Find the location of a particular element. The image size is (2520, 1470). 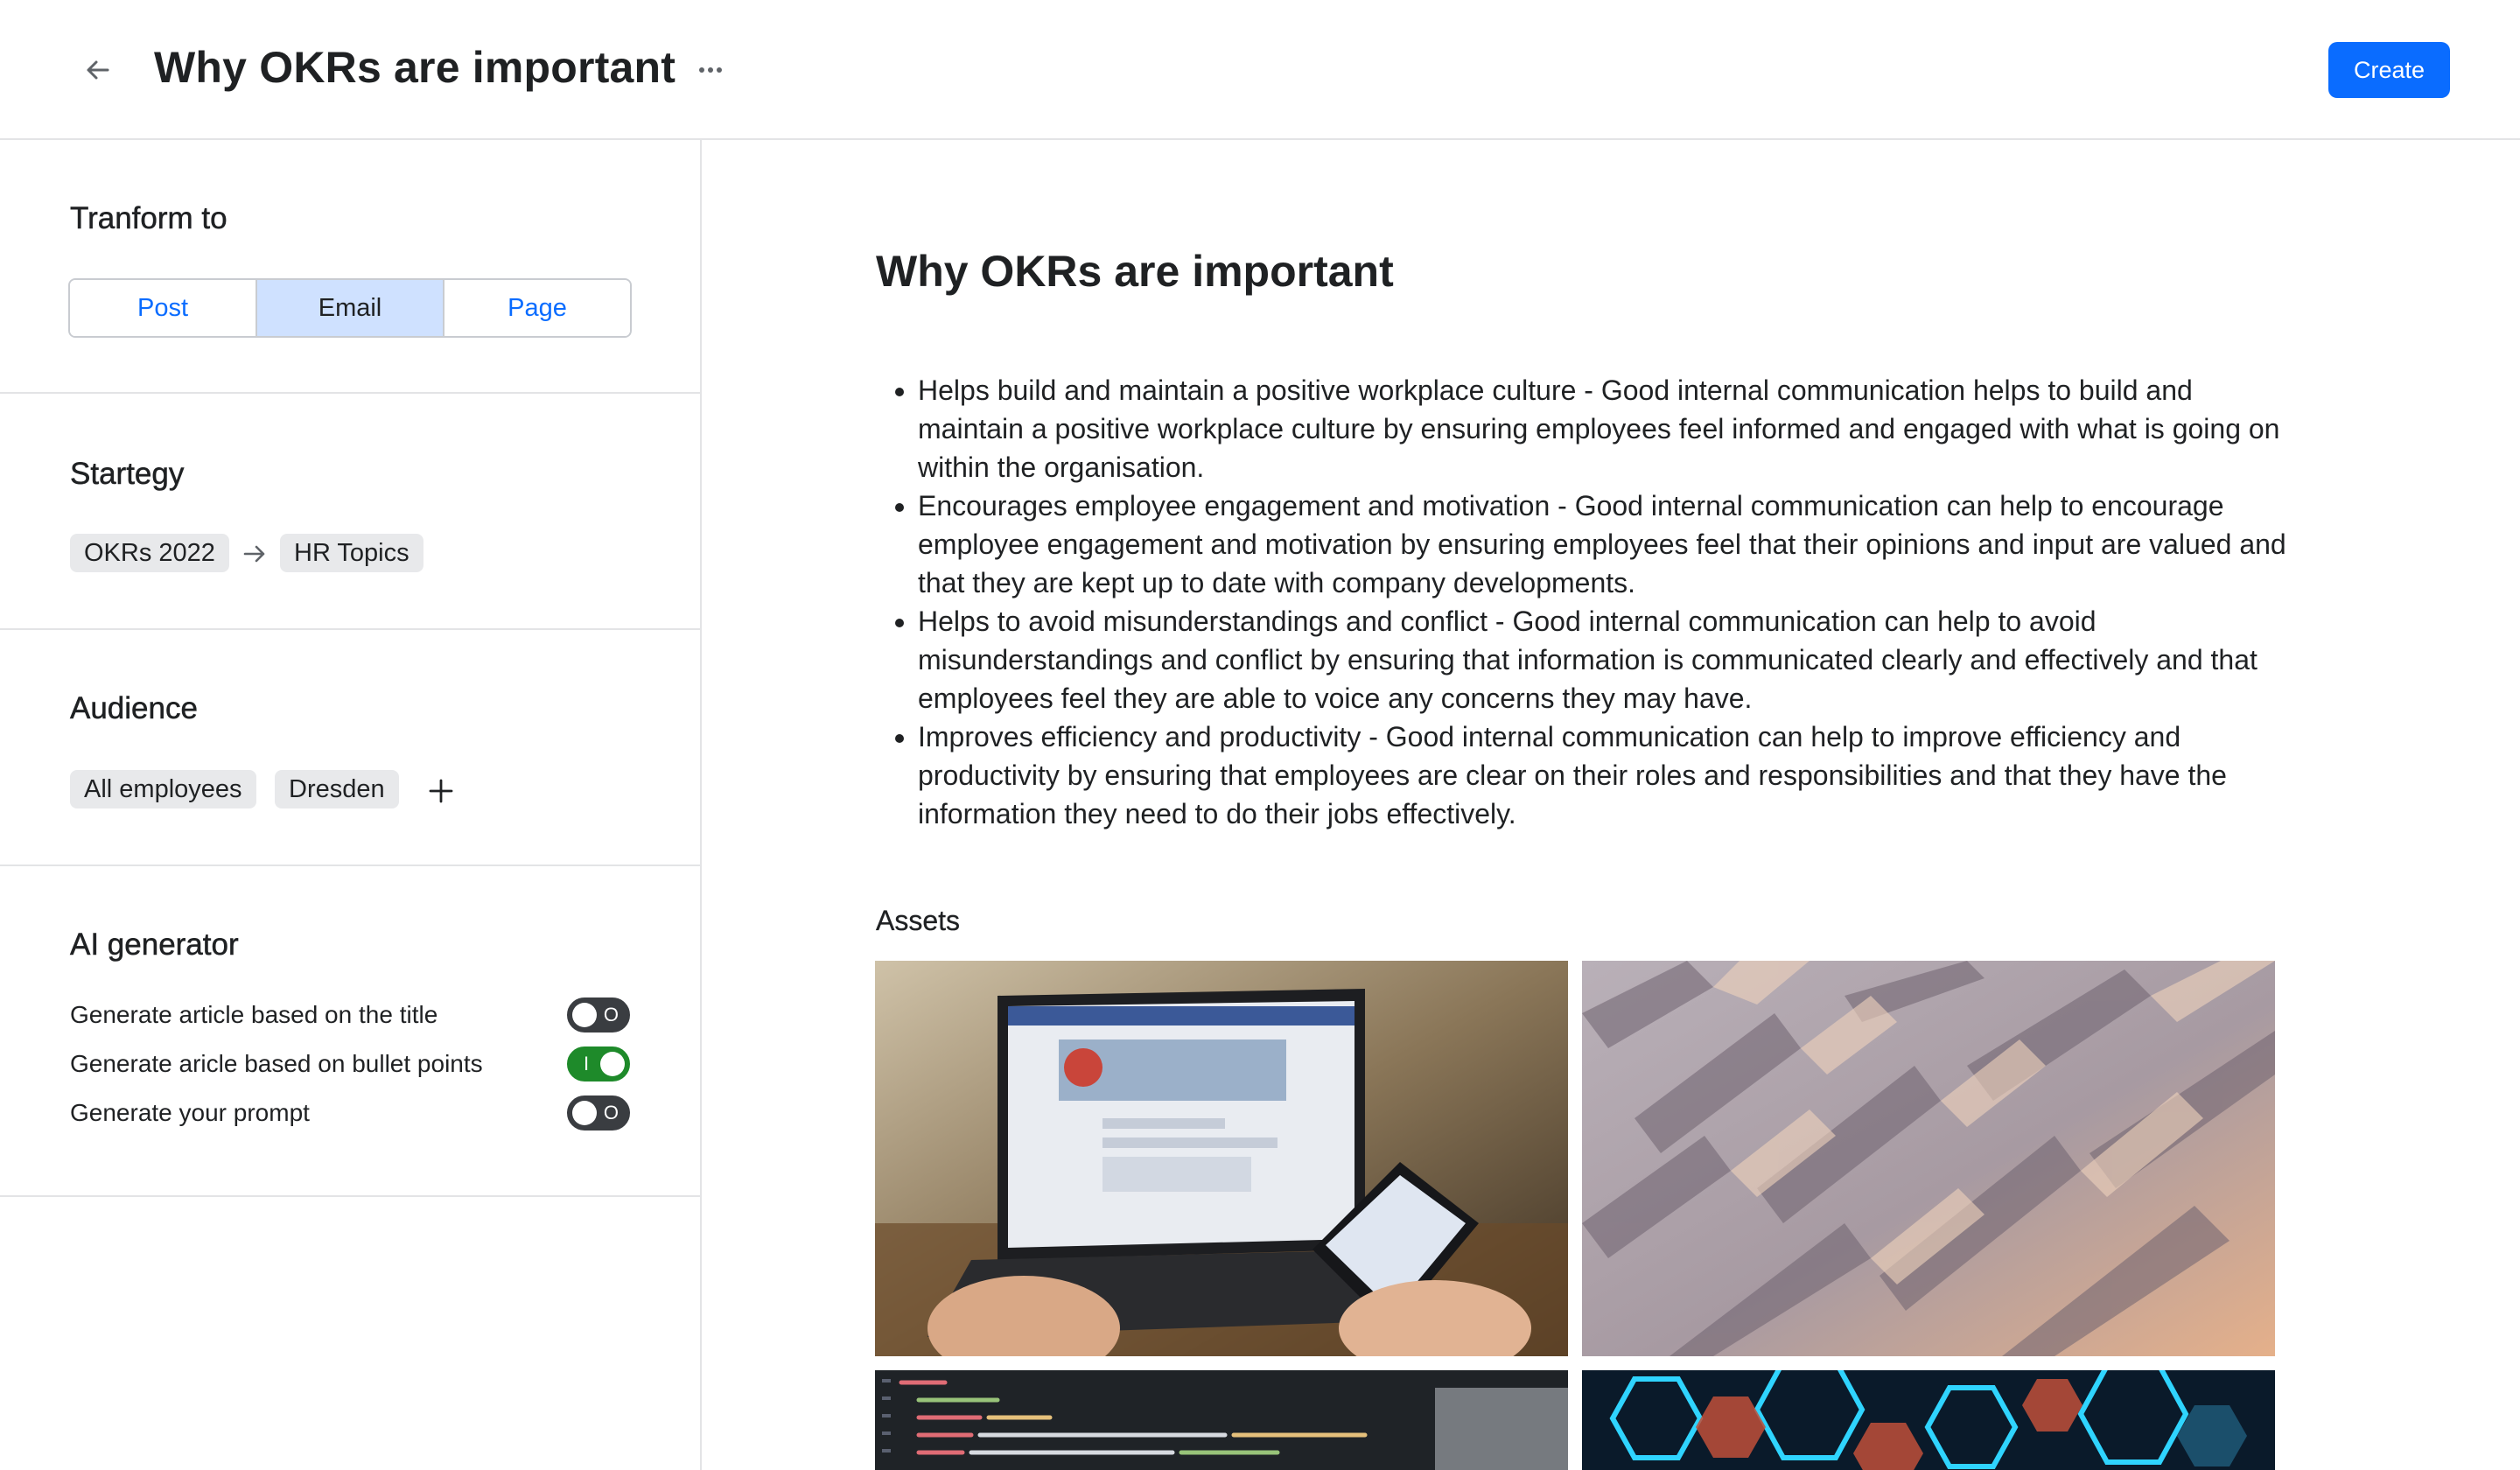

plus-icon is located at coordinates (441, 791).